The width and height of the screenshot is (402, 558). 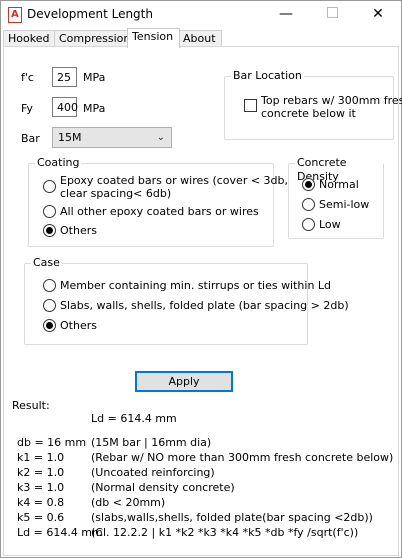 What do you see at coordinates (116, 193) in the screenshot?
I see `coating-option-epoxy-cover-2: clear spacing< 6db)` at bounding box center [116, 193].